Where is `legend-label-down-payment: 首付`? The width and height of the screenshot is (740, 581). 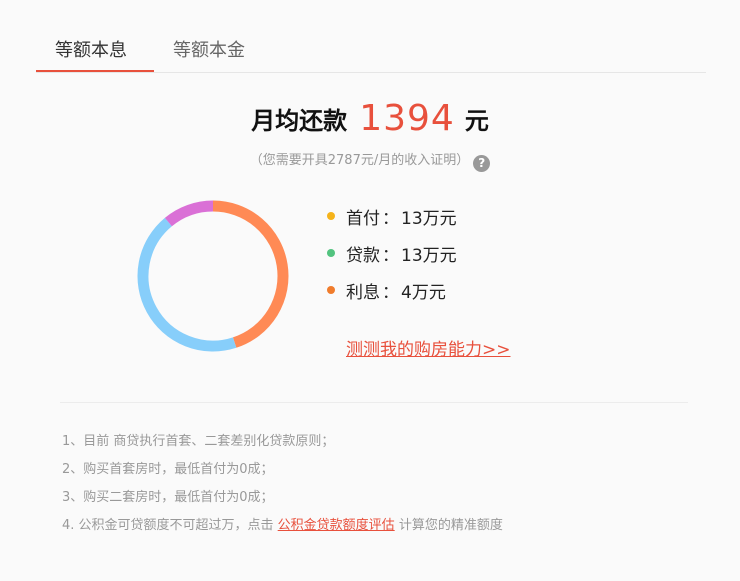
legend-label-down-payment: 首付 is located at coordinates (363, 219).